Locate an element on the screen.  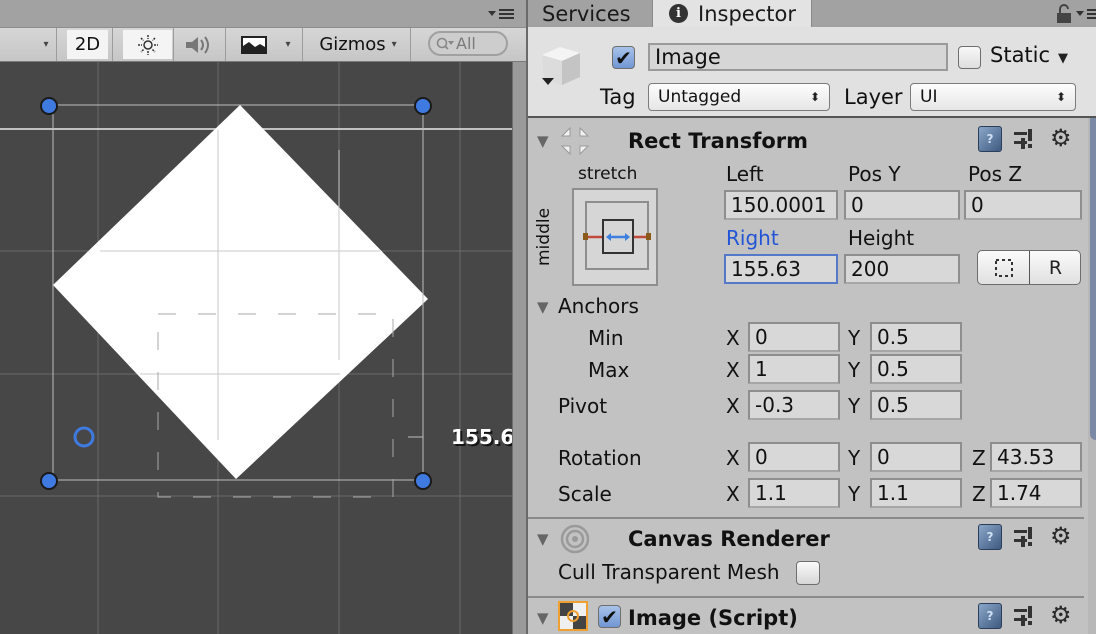
search-placeholder: All is located at coordinates (466, 43).